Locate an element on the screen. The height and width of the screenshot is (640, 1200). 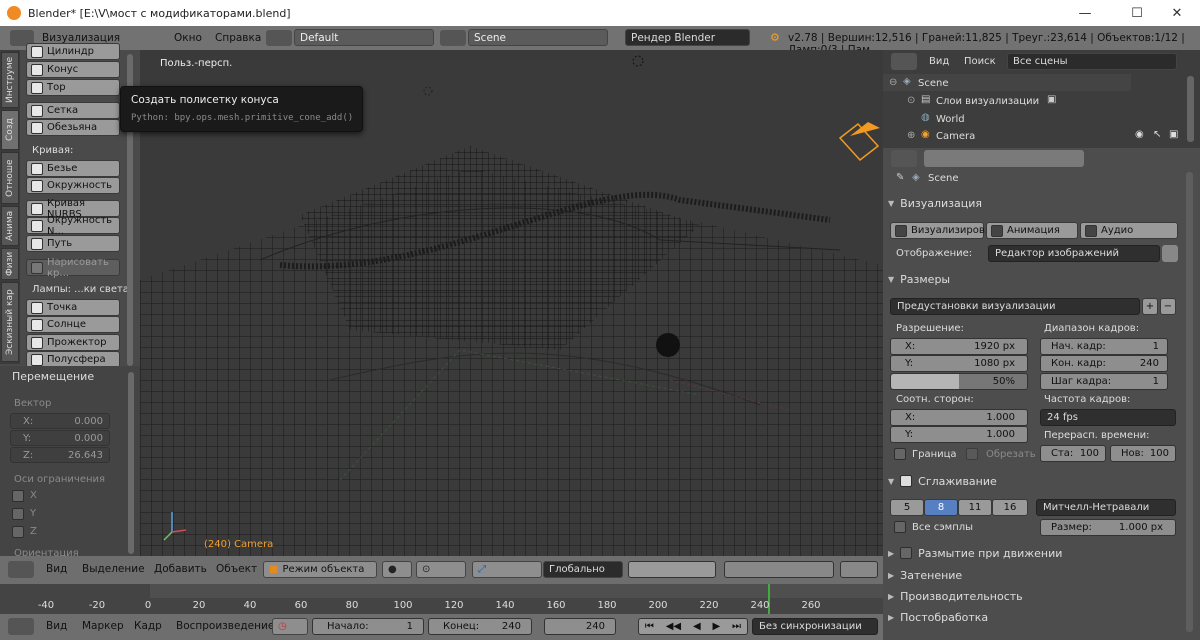
performance-panel-header: ▶ Производительность is located at coordinates (1033, 596).